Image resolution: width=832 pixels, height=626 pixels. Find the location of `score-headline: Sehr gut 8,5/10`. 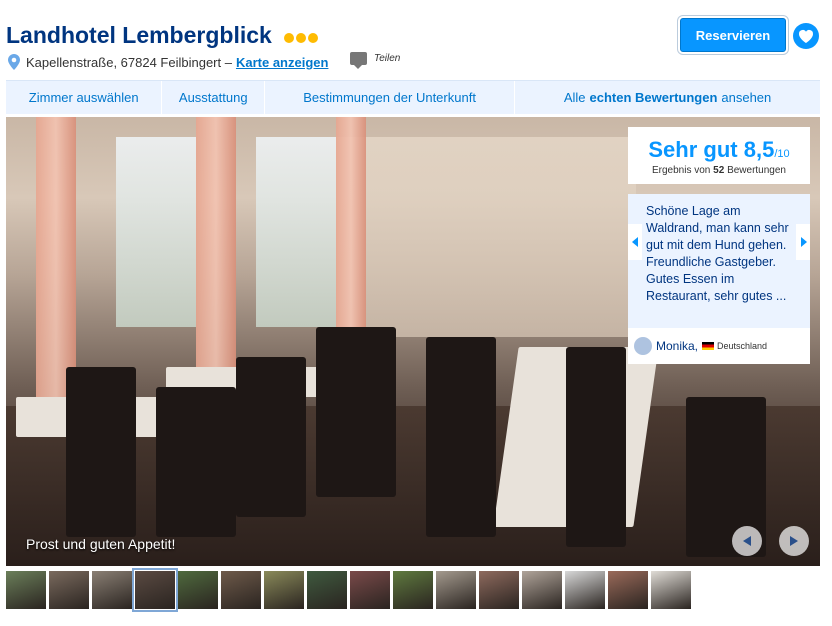

score-headline: Sehr gut 8,5/10 is located at coordinates (719, 150).